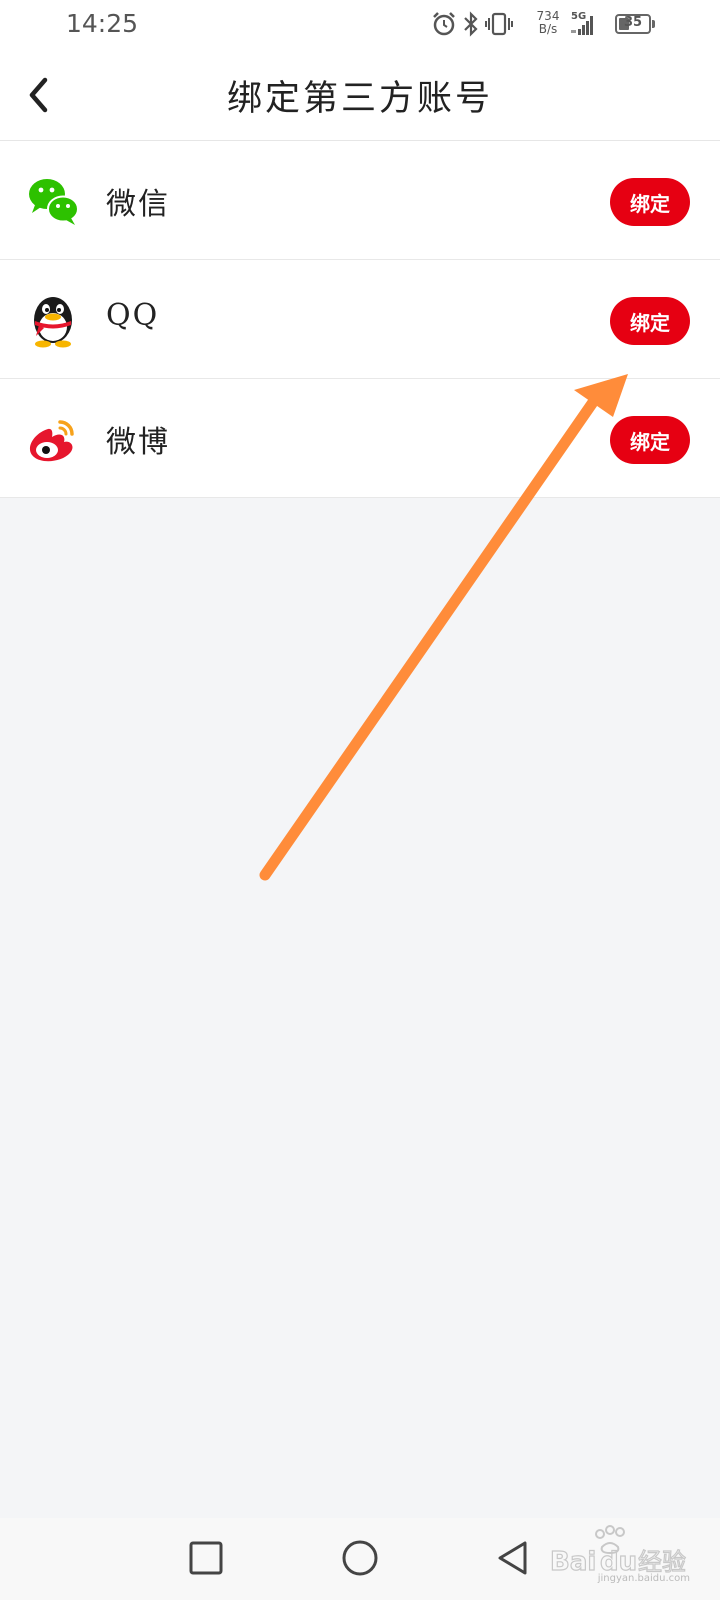  What do you see at coordinates (514, 1558) in the screenshot?
I see `back-triangle-icon` at bounding box center [514, 1558].